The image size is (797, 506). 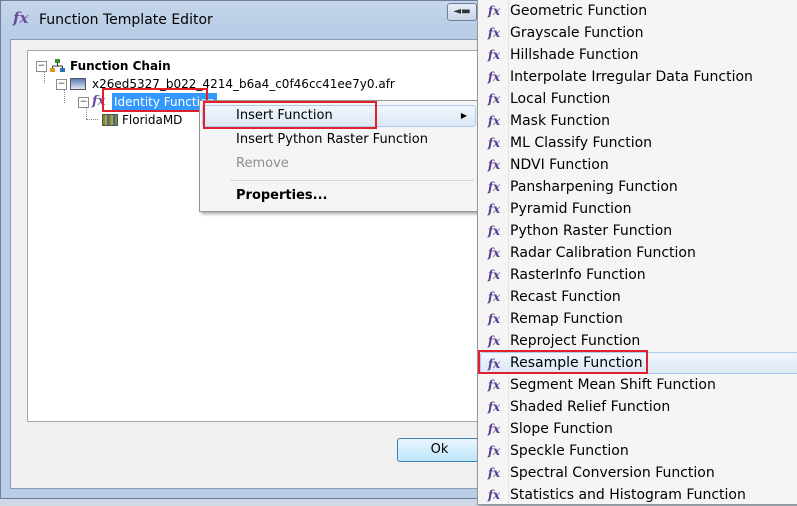 I want to click on submenu-item: fx Slope Function, so click(x=638, y=429).